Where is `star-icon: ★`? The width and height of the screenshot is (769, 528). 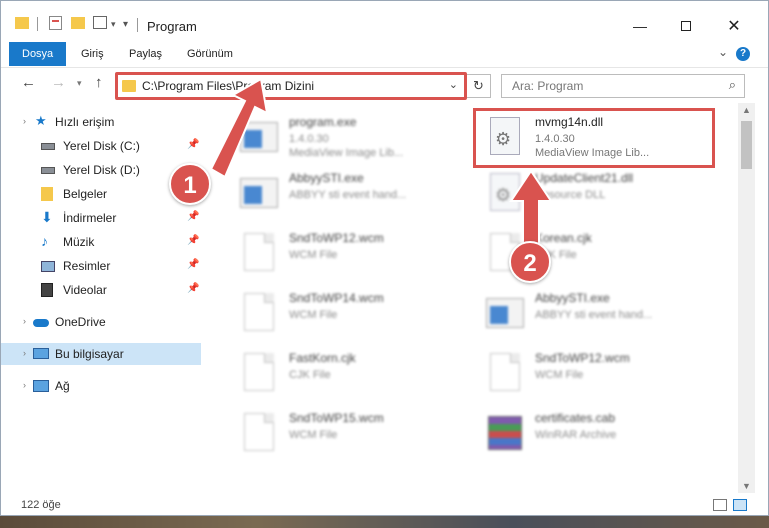 star-icon: ★ is located at coordinates (41, 120).